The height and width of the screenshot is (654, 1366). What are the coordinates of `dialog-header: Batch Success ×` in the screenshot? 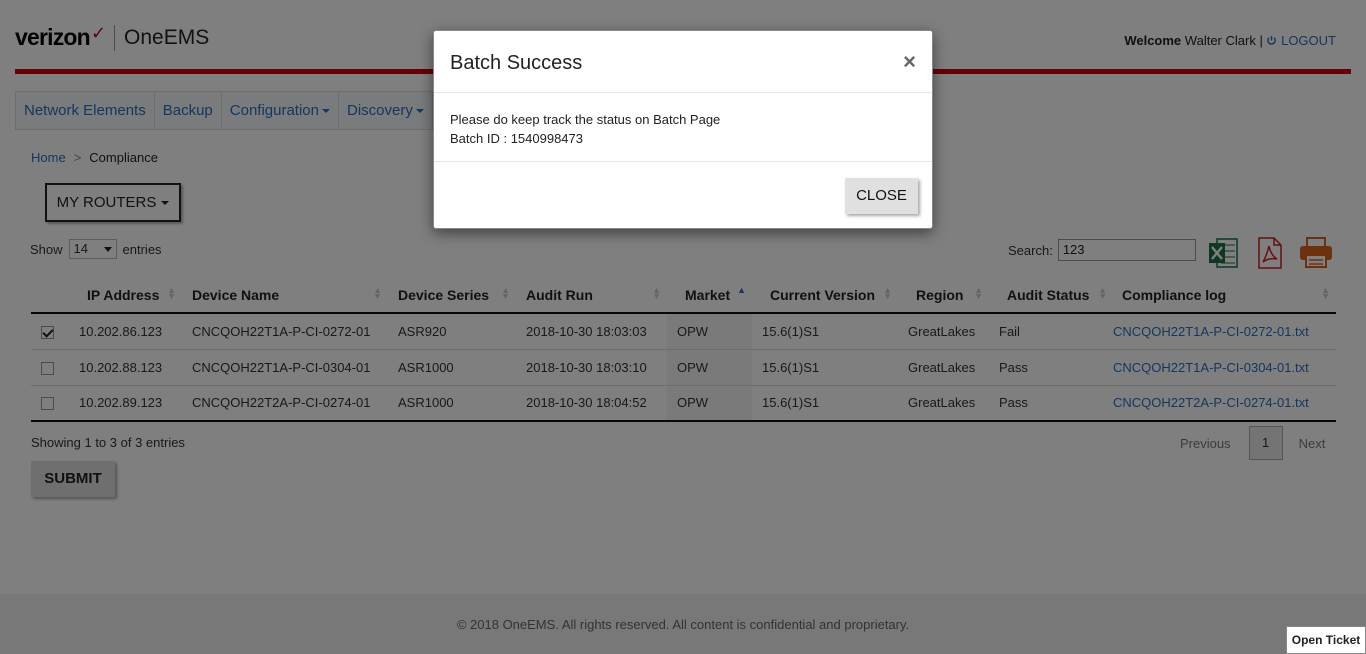 It's located at (683, 62).